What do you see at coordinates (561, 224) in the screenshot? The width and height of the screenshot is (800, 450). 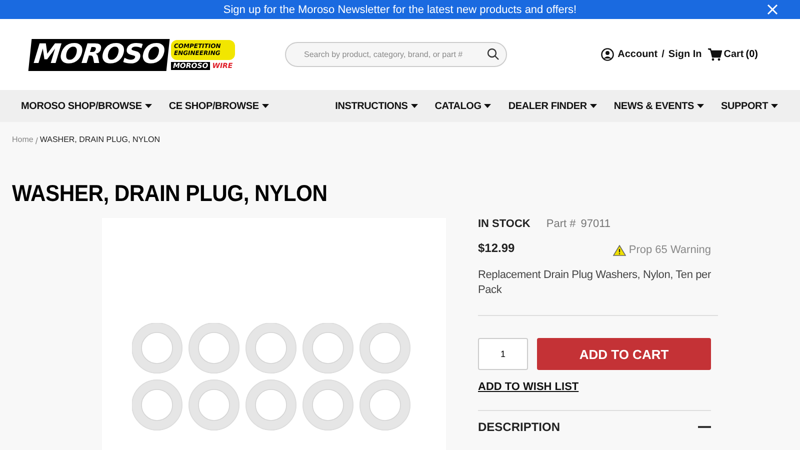 I see `part-label: Part #` at bounding box center [561, 224].